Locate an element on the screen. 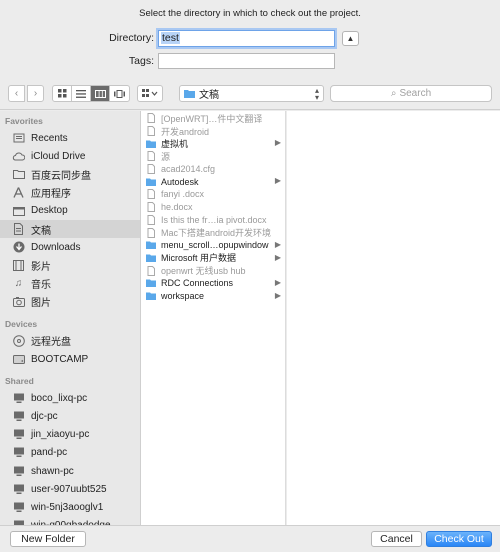  file-item: acad2014.cfg is located at coordinates (213, 169).